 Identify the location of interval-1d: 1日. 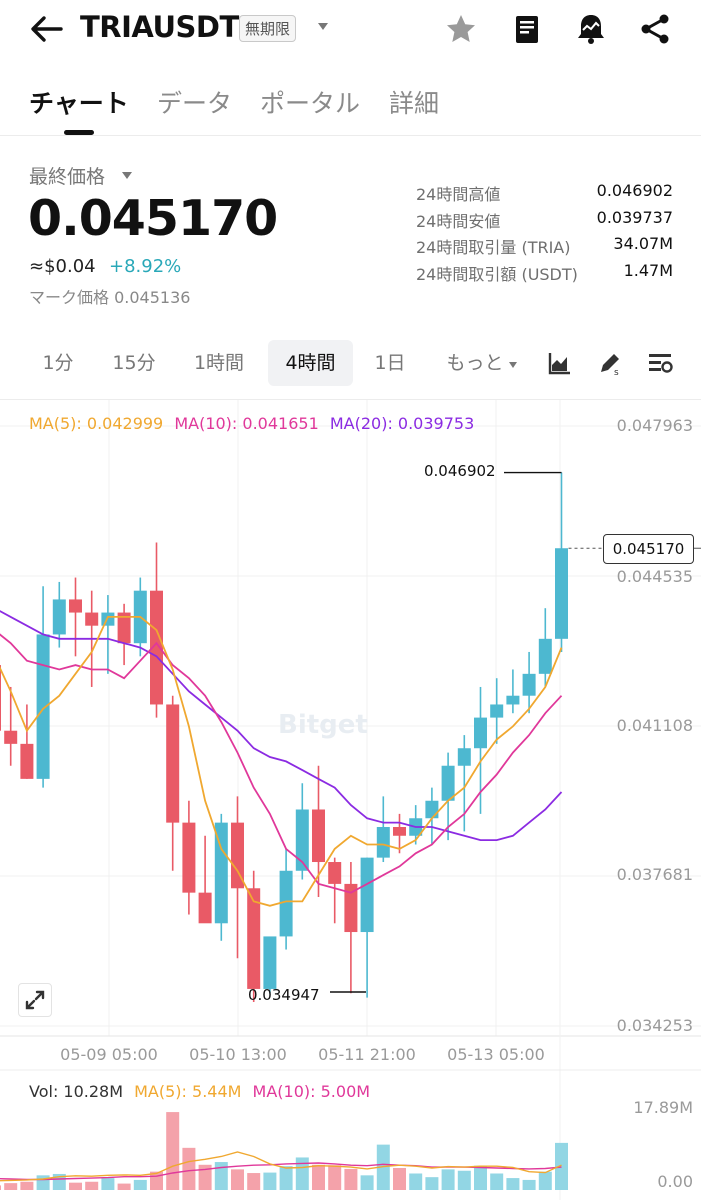
(390, 363).